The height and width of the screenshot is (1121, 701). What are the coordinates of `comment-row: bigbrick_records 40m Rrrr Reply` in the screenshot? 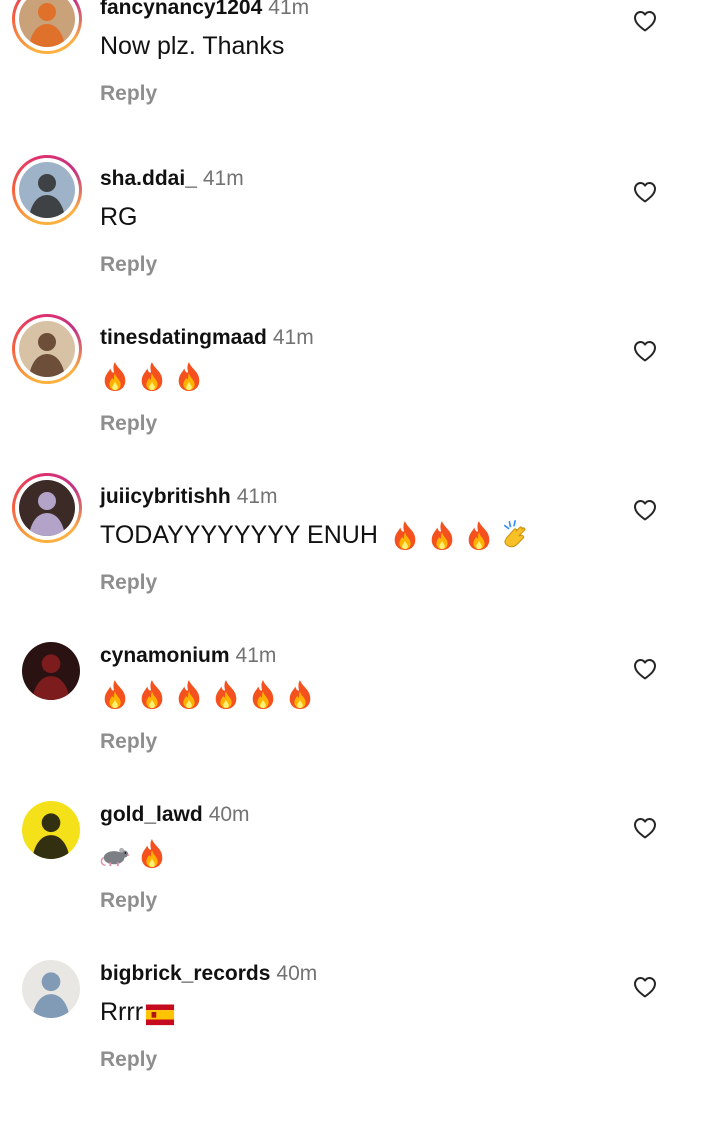 It's located at (350, 1040).